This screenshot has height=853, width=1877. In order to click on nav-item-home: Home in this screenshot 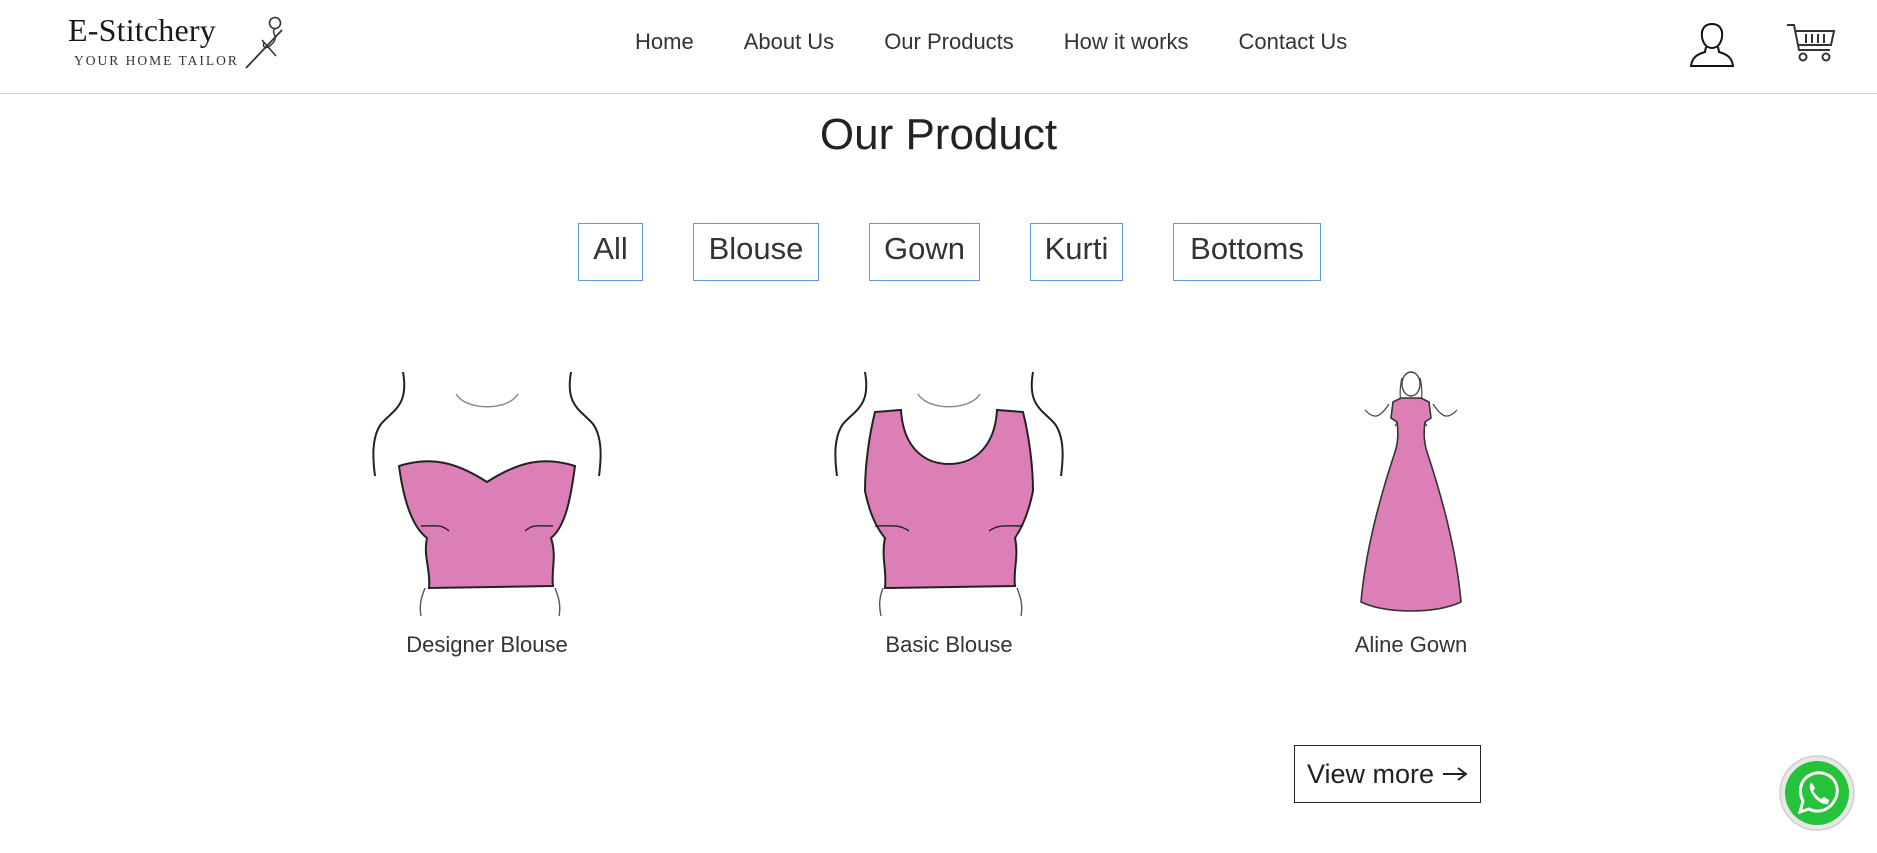, I will do `click(664, 44)`.